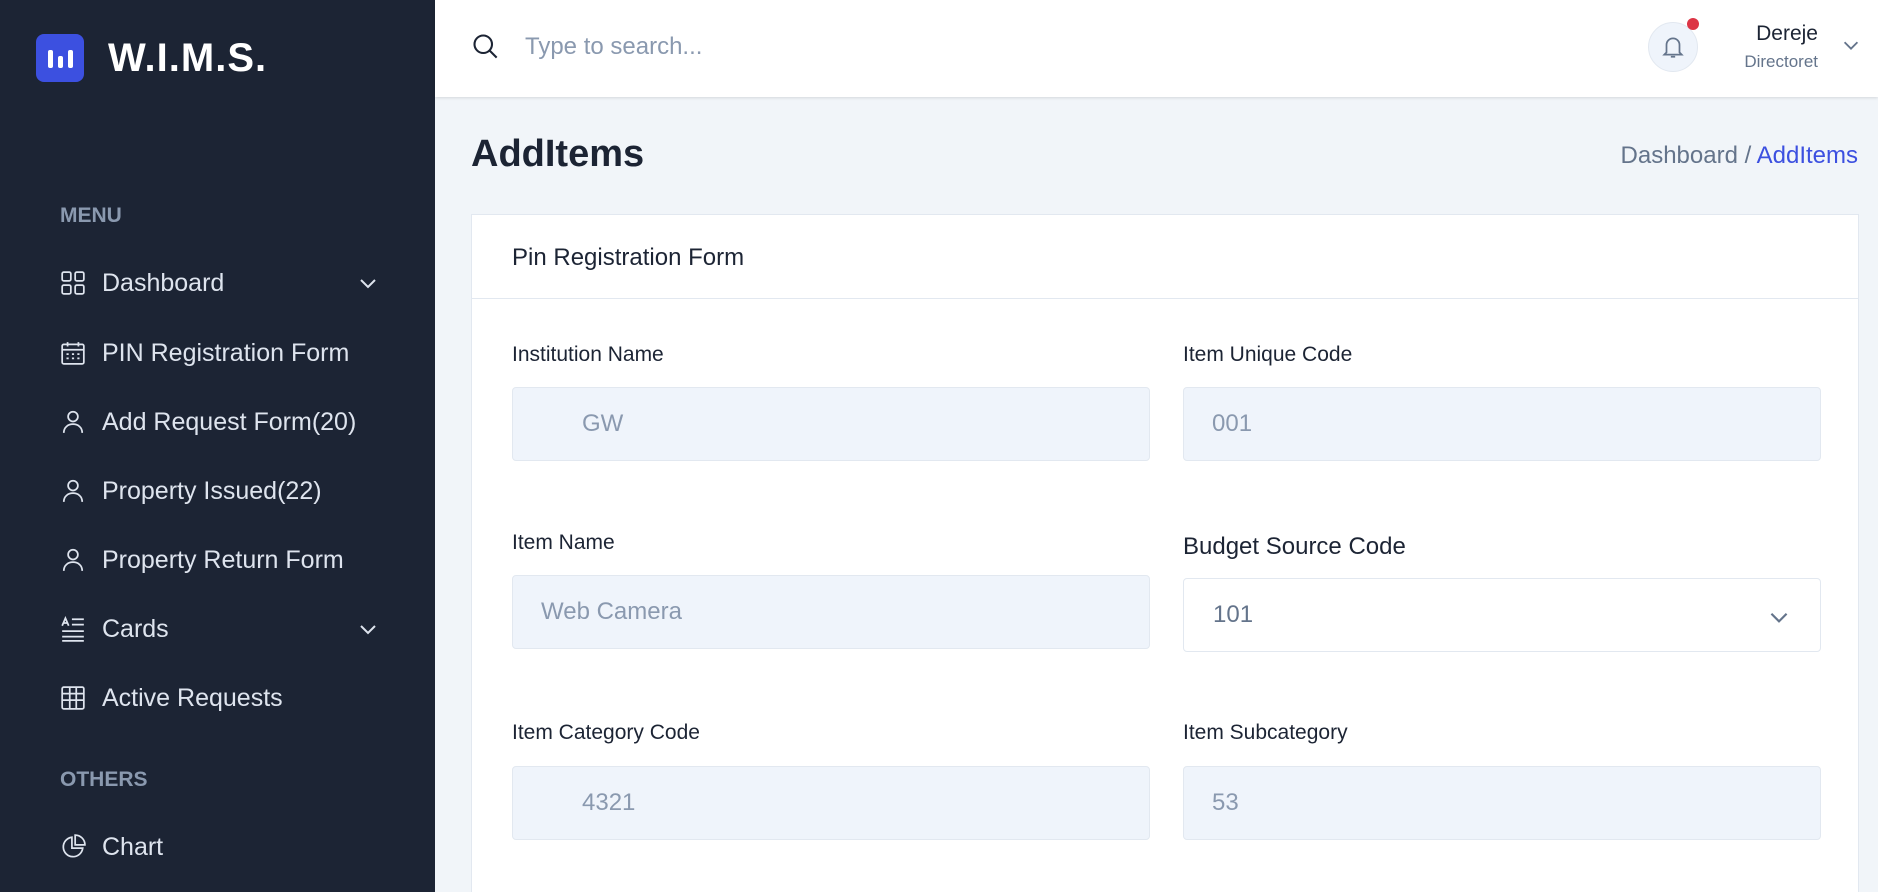 The image size is (1878, 892). What do you see at coordinates (135, 628) in the screenshot?
I see `sidebar-item-label: Cards` at bounding box center [135, 628].